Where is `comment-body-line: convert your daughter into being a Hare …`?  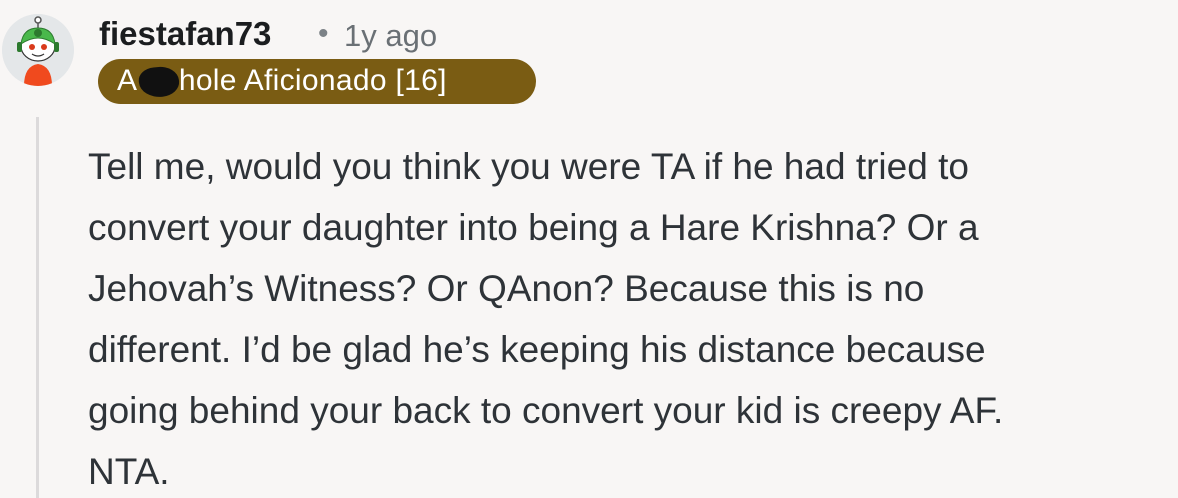
comment-body-line: convert your daughter into being a Hare … is located at coordinates (533, 227).